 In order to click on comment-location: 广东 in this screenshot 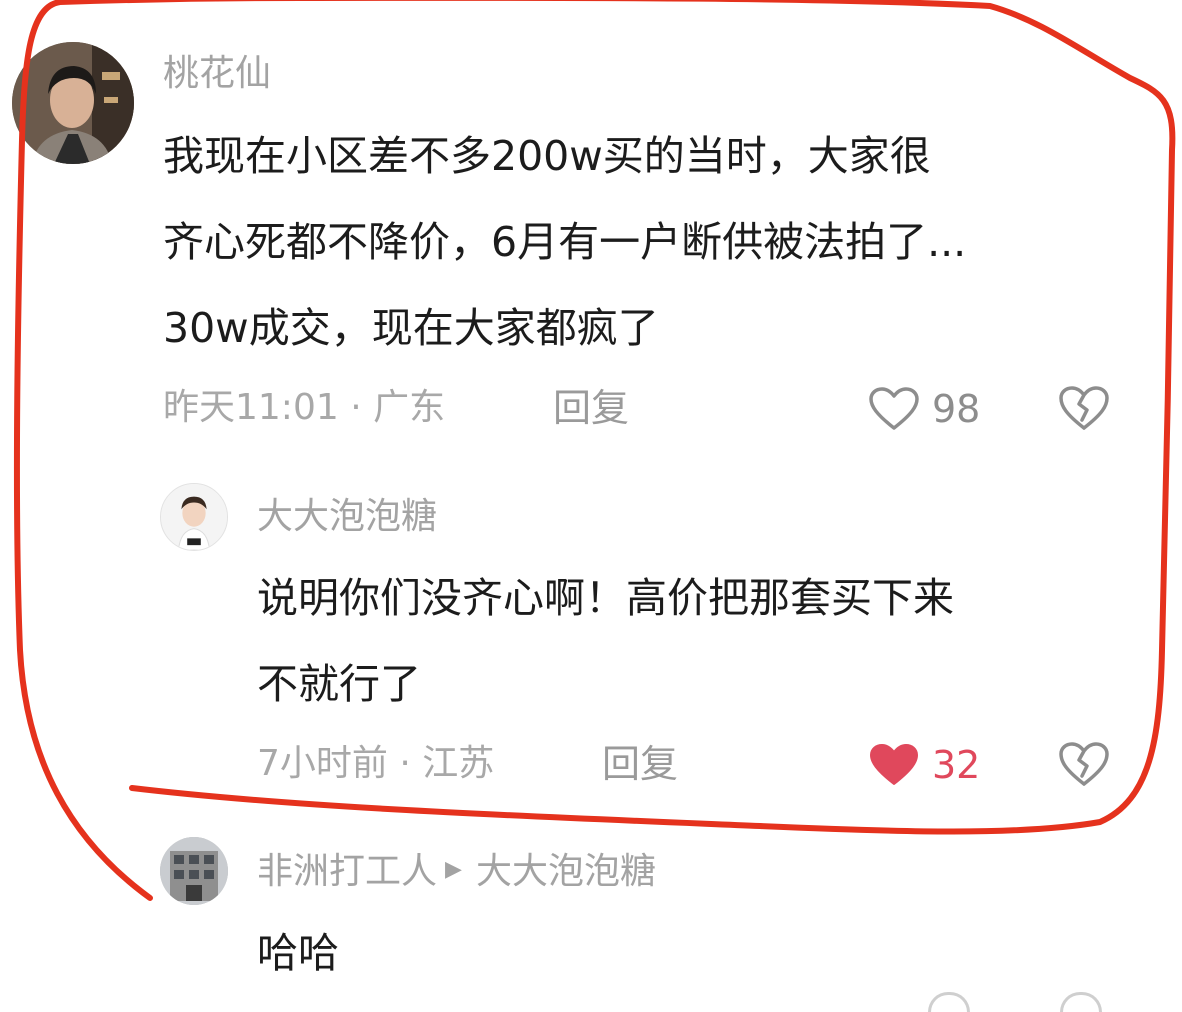, I will do `click(409, 407)`.